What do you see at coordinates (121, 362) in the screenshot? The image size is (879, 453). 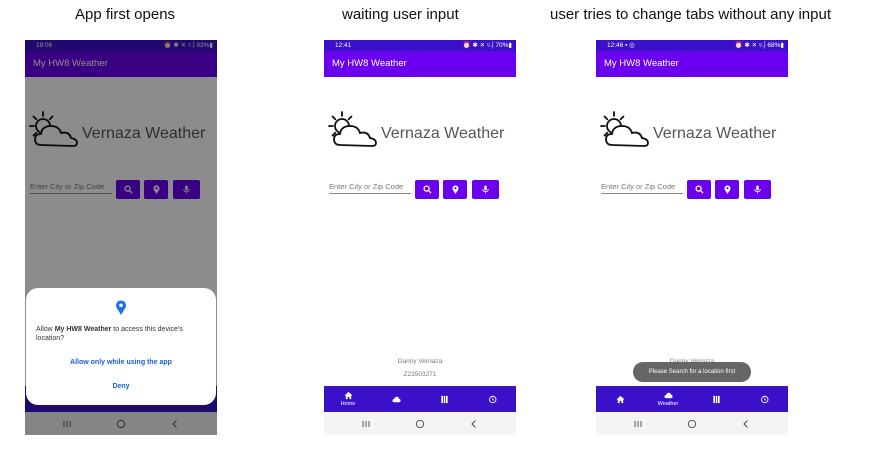 I see `allow-while-using-button: Allow only while using the app` at bounding box center [121, 362].